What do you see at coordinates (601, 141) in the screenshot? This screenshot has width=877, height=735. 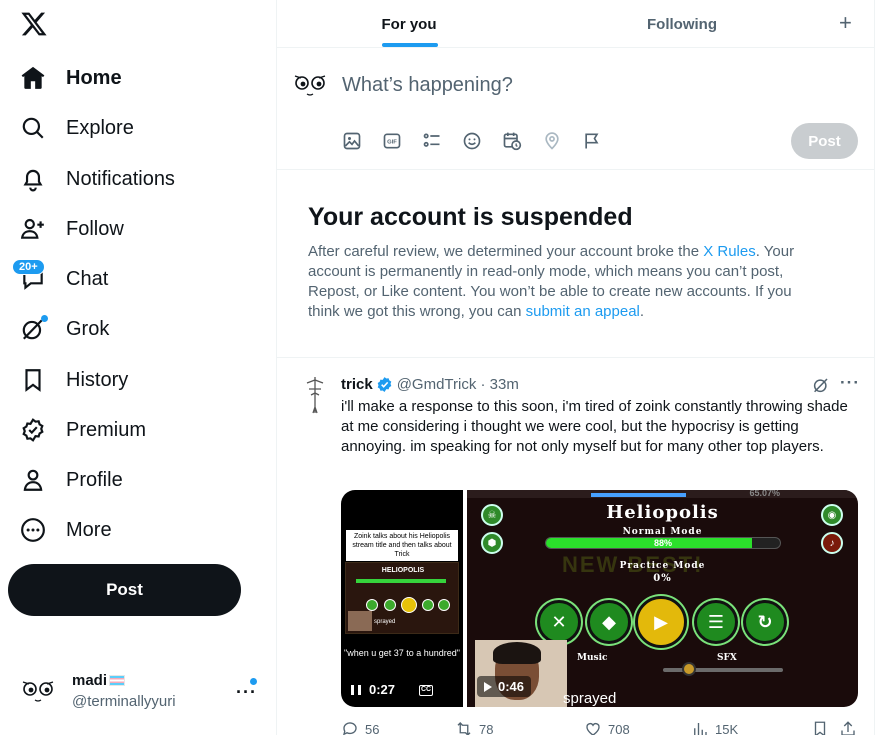 I see `flag-icon` at bounding box center [601, 141].